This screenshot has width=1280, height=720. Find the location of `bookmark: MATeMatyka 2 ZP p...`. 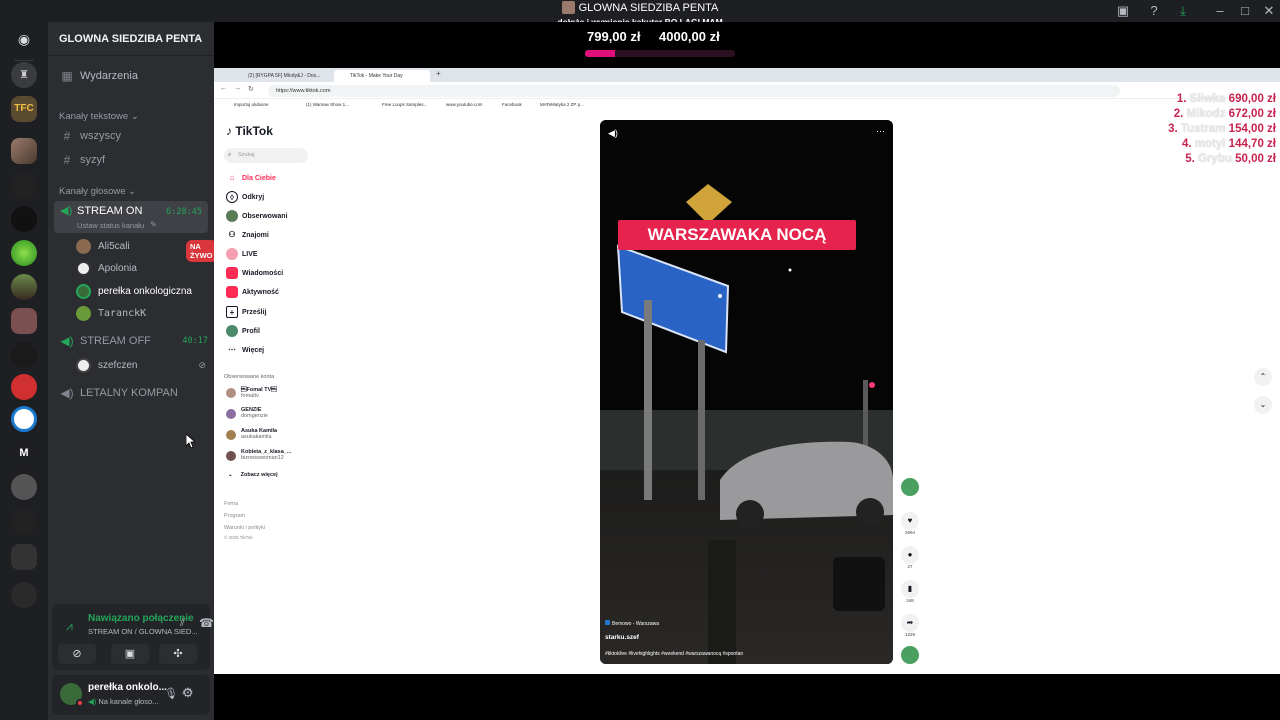

bookmark: MATeMatyka 2 ZP p... is located at coordinates (562, 104).